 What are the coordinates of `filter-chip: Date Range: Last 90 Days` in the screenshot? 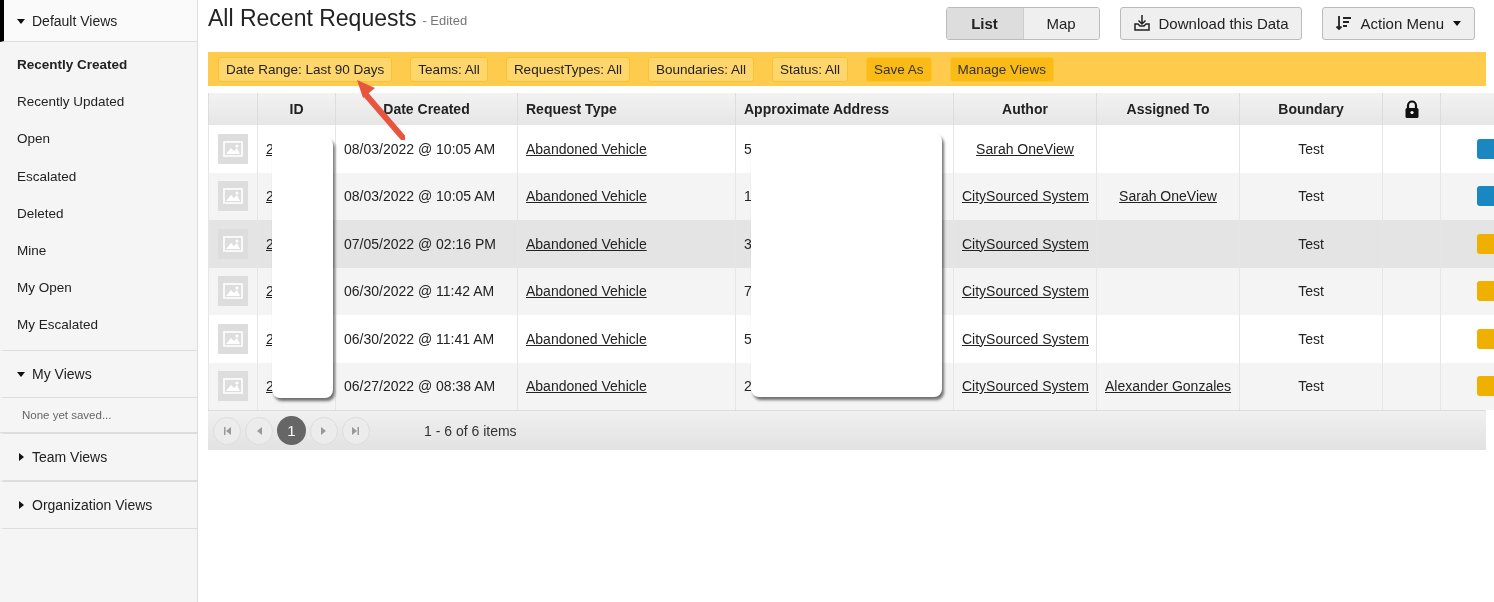 It's located at (305, 69).